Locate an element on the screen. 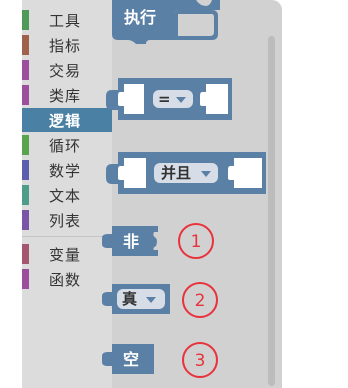 The image size is (348, 388). annotation-marker-3: 3 is located at coordinates (200, 360).